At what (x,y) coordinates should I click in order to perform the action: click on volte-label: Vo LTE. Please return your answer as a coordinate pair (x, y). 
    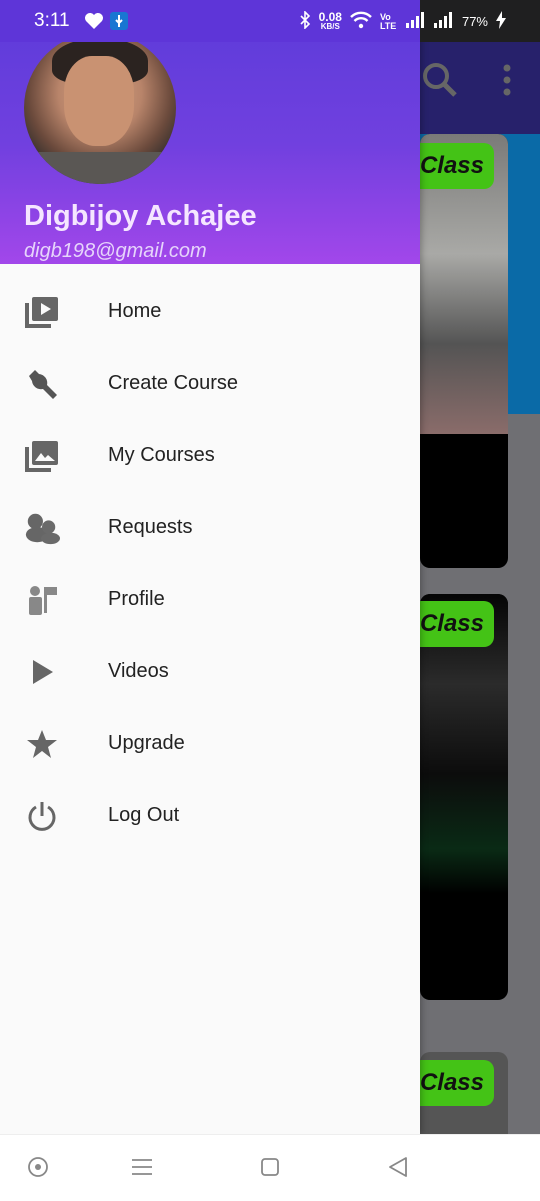
    Looking at the image, I should click on (388, 21).